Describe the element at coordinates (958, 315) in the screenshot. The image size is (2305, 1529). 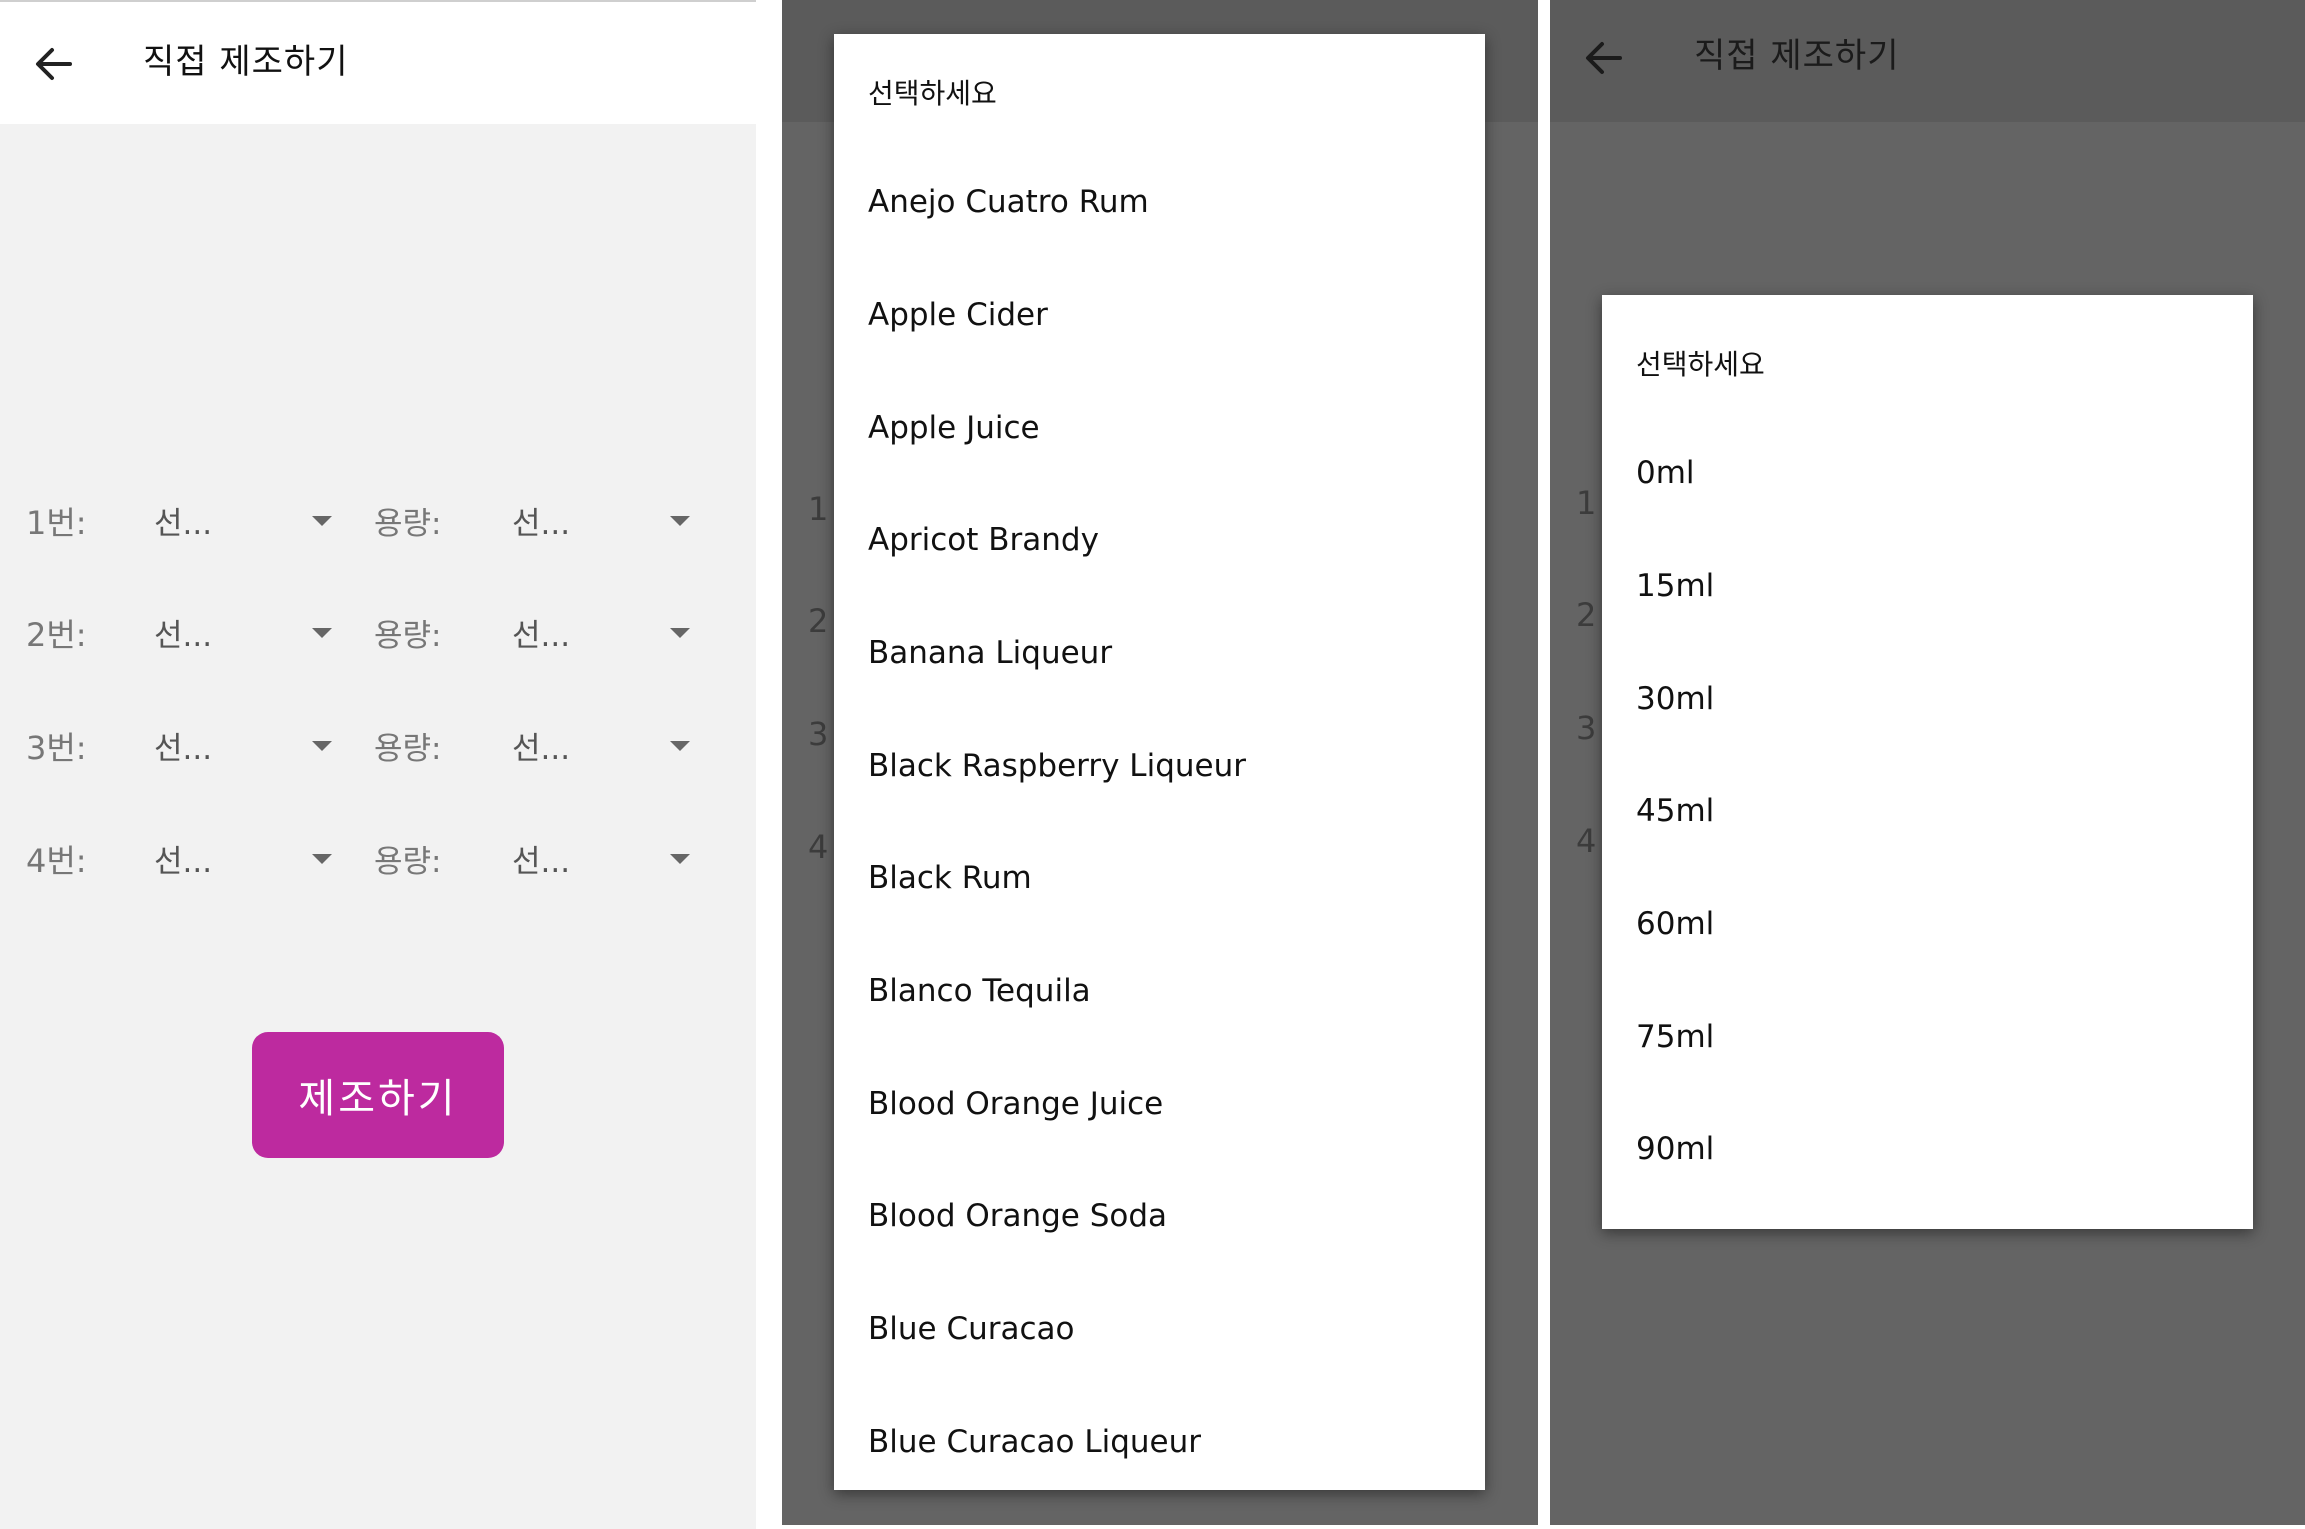
I see `dropdown-option: Apple Cider` at that location.